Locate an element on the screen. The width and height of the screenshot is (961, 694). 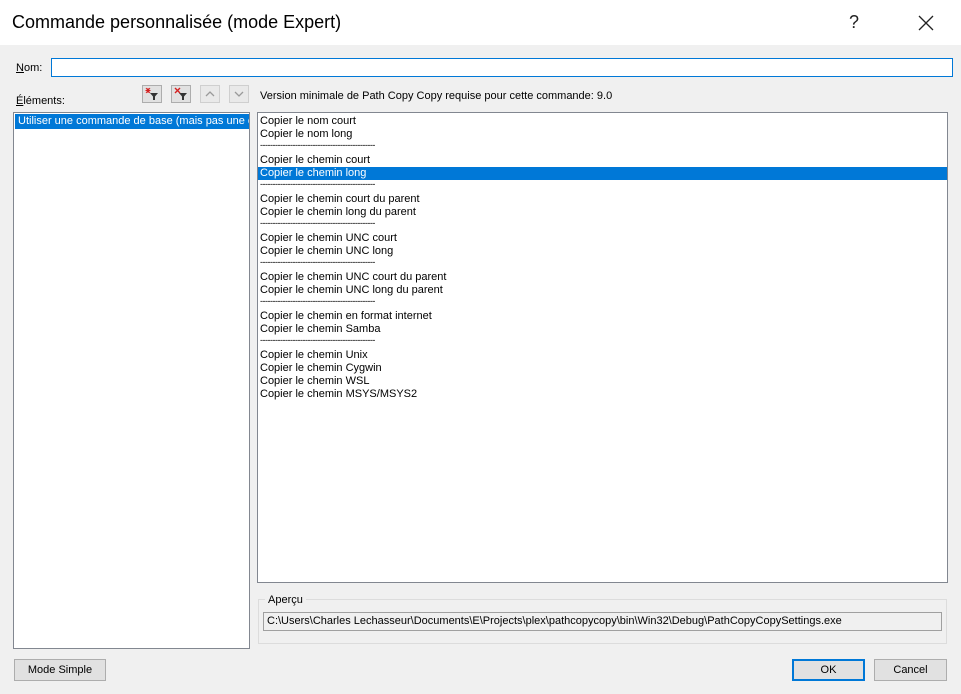
close-icon is located at coordinates (926, 22).